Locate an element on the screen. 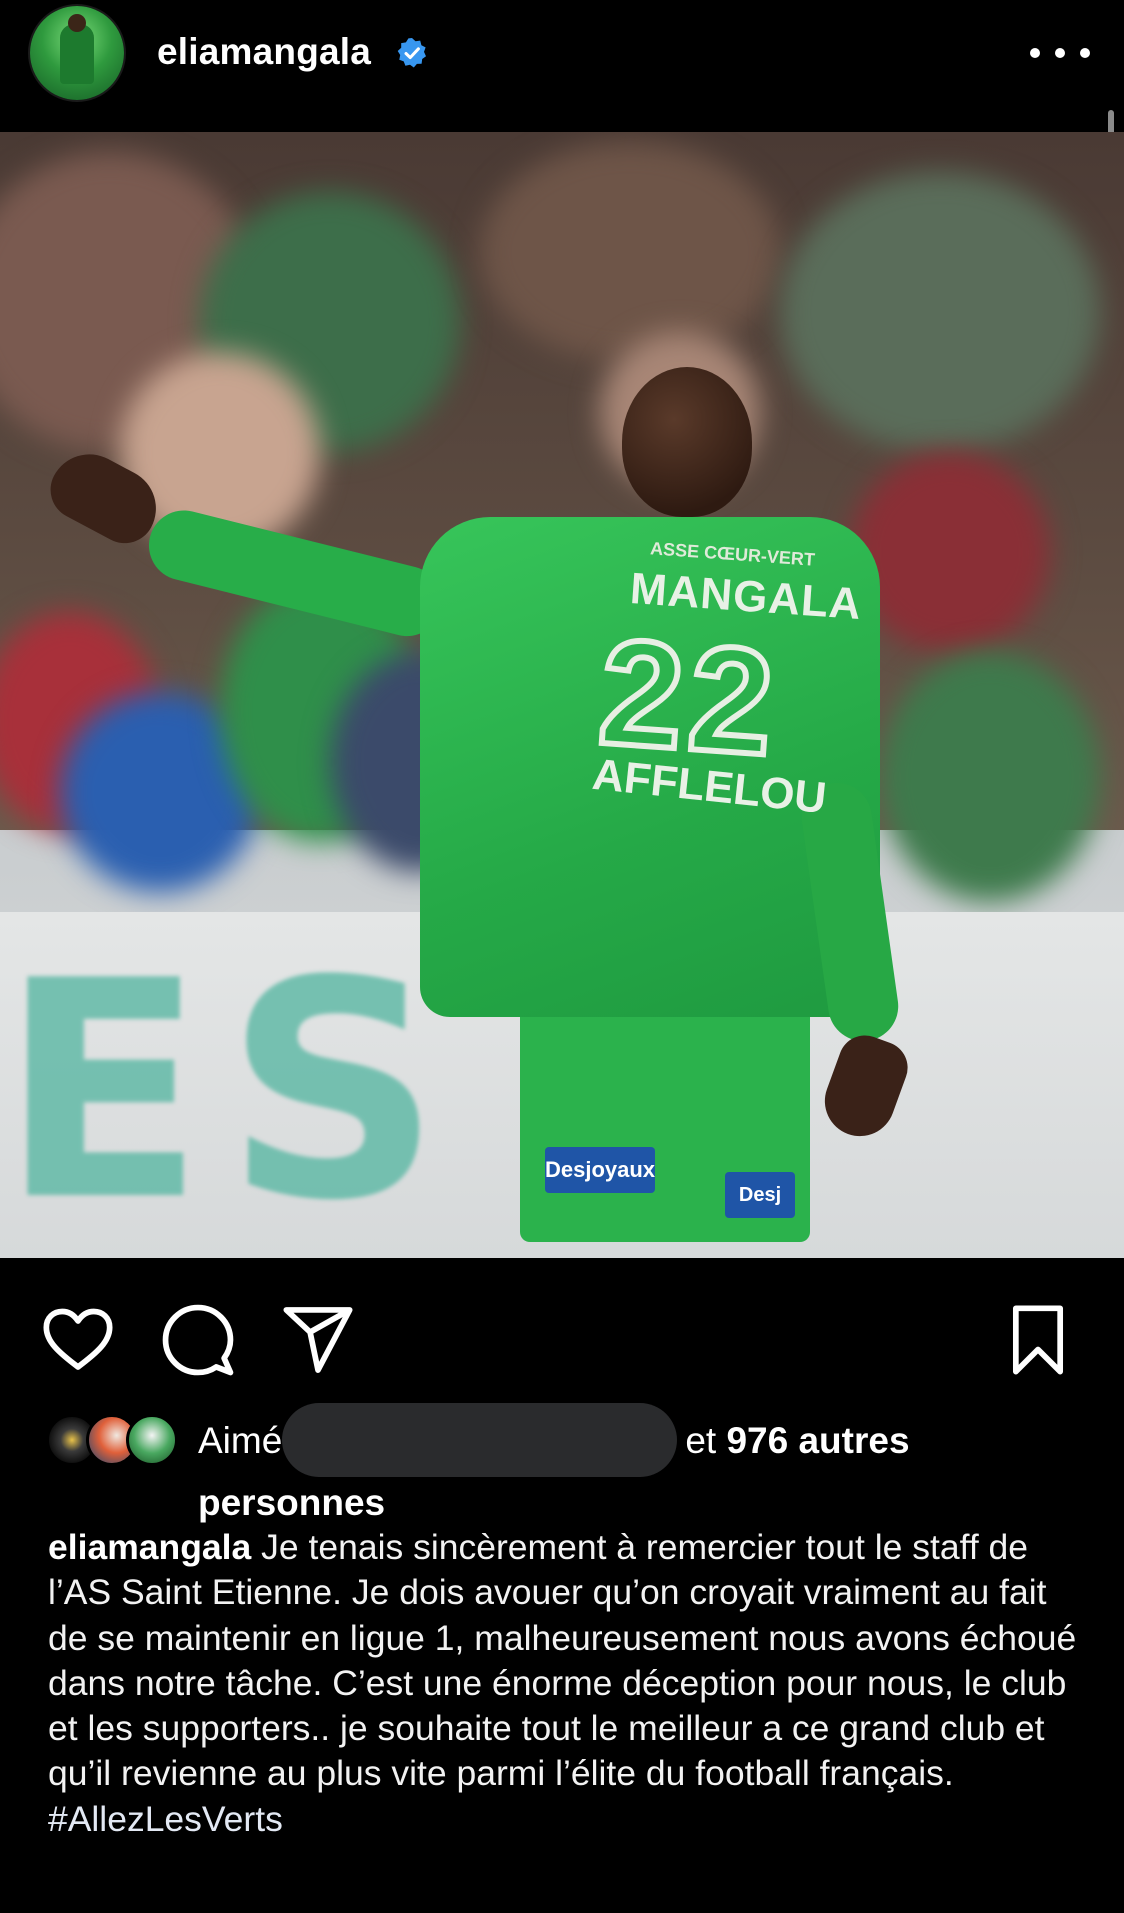 This screenshot has width=1124, height=1913. header-username: eliamangala is located at coordinates (264, 52).